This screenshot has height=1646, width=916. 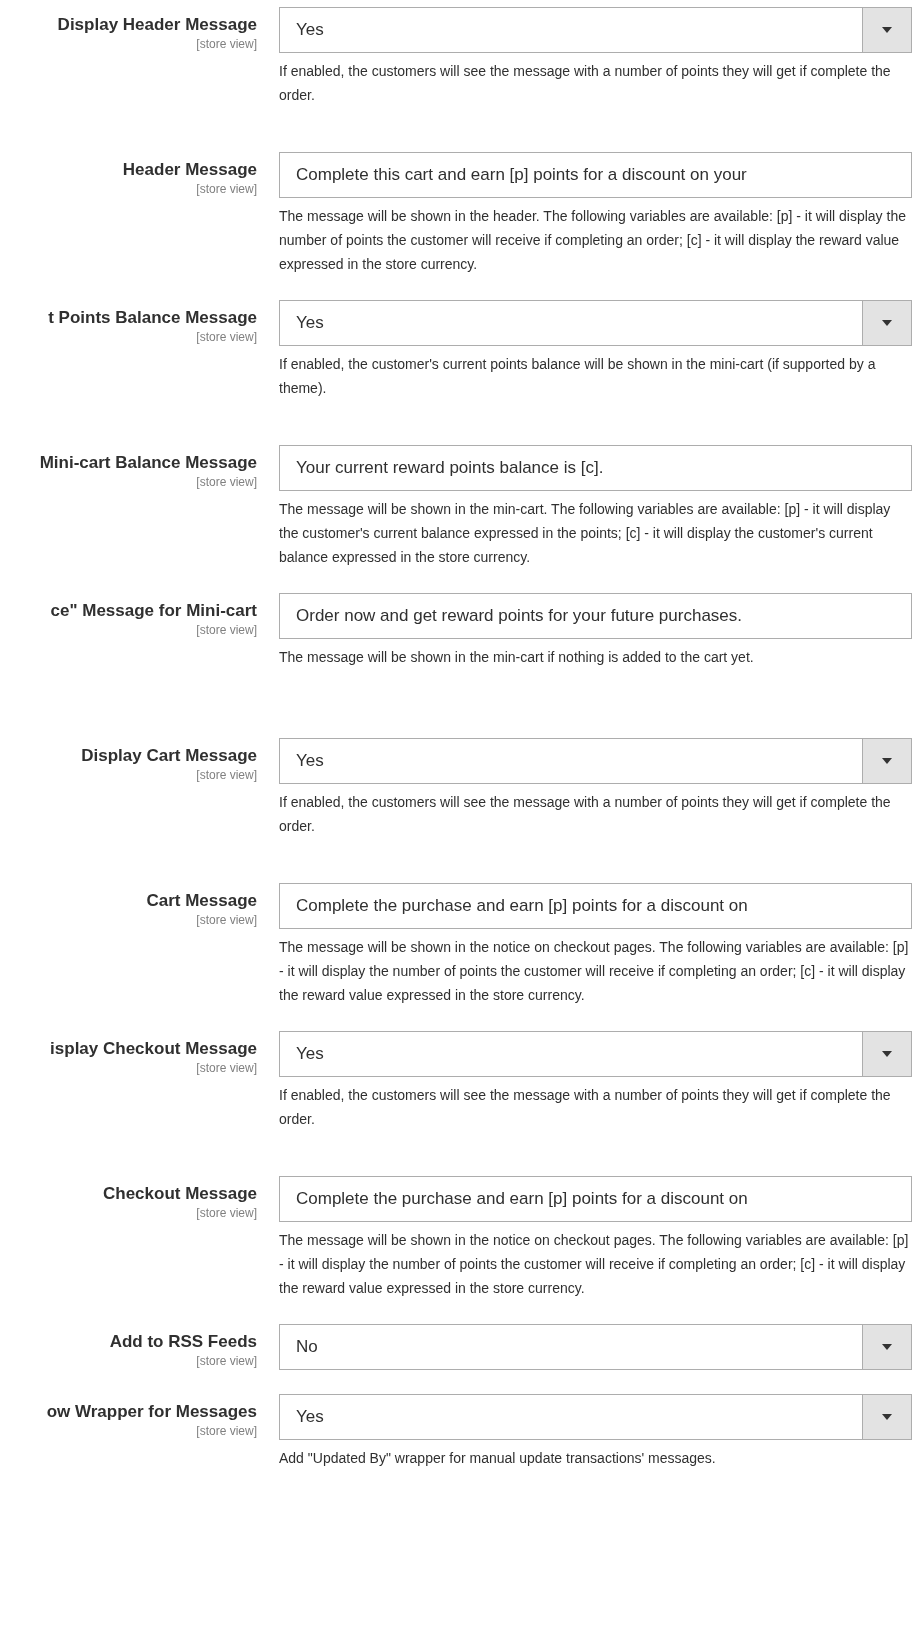 What do you see at coordinates (595, 175) in the screenshot?
I see `text-field: Complete this cart and earn [p] points for a discount on your` at bounding box center [595, 175].